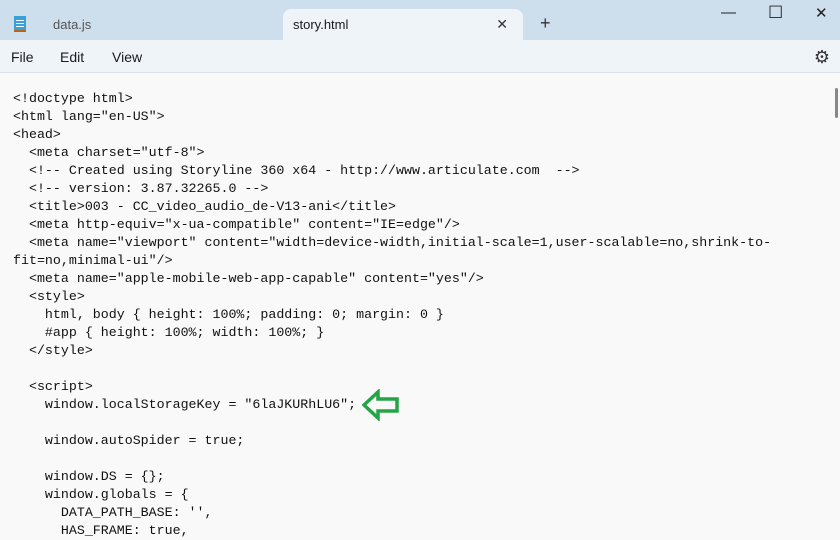  What do you see at coordinates (53, 386) in the screenshot?
I see `code-line: <script>` at bounding box center [53, 386].